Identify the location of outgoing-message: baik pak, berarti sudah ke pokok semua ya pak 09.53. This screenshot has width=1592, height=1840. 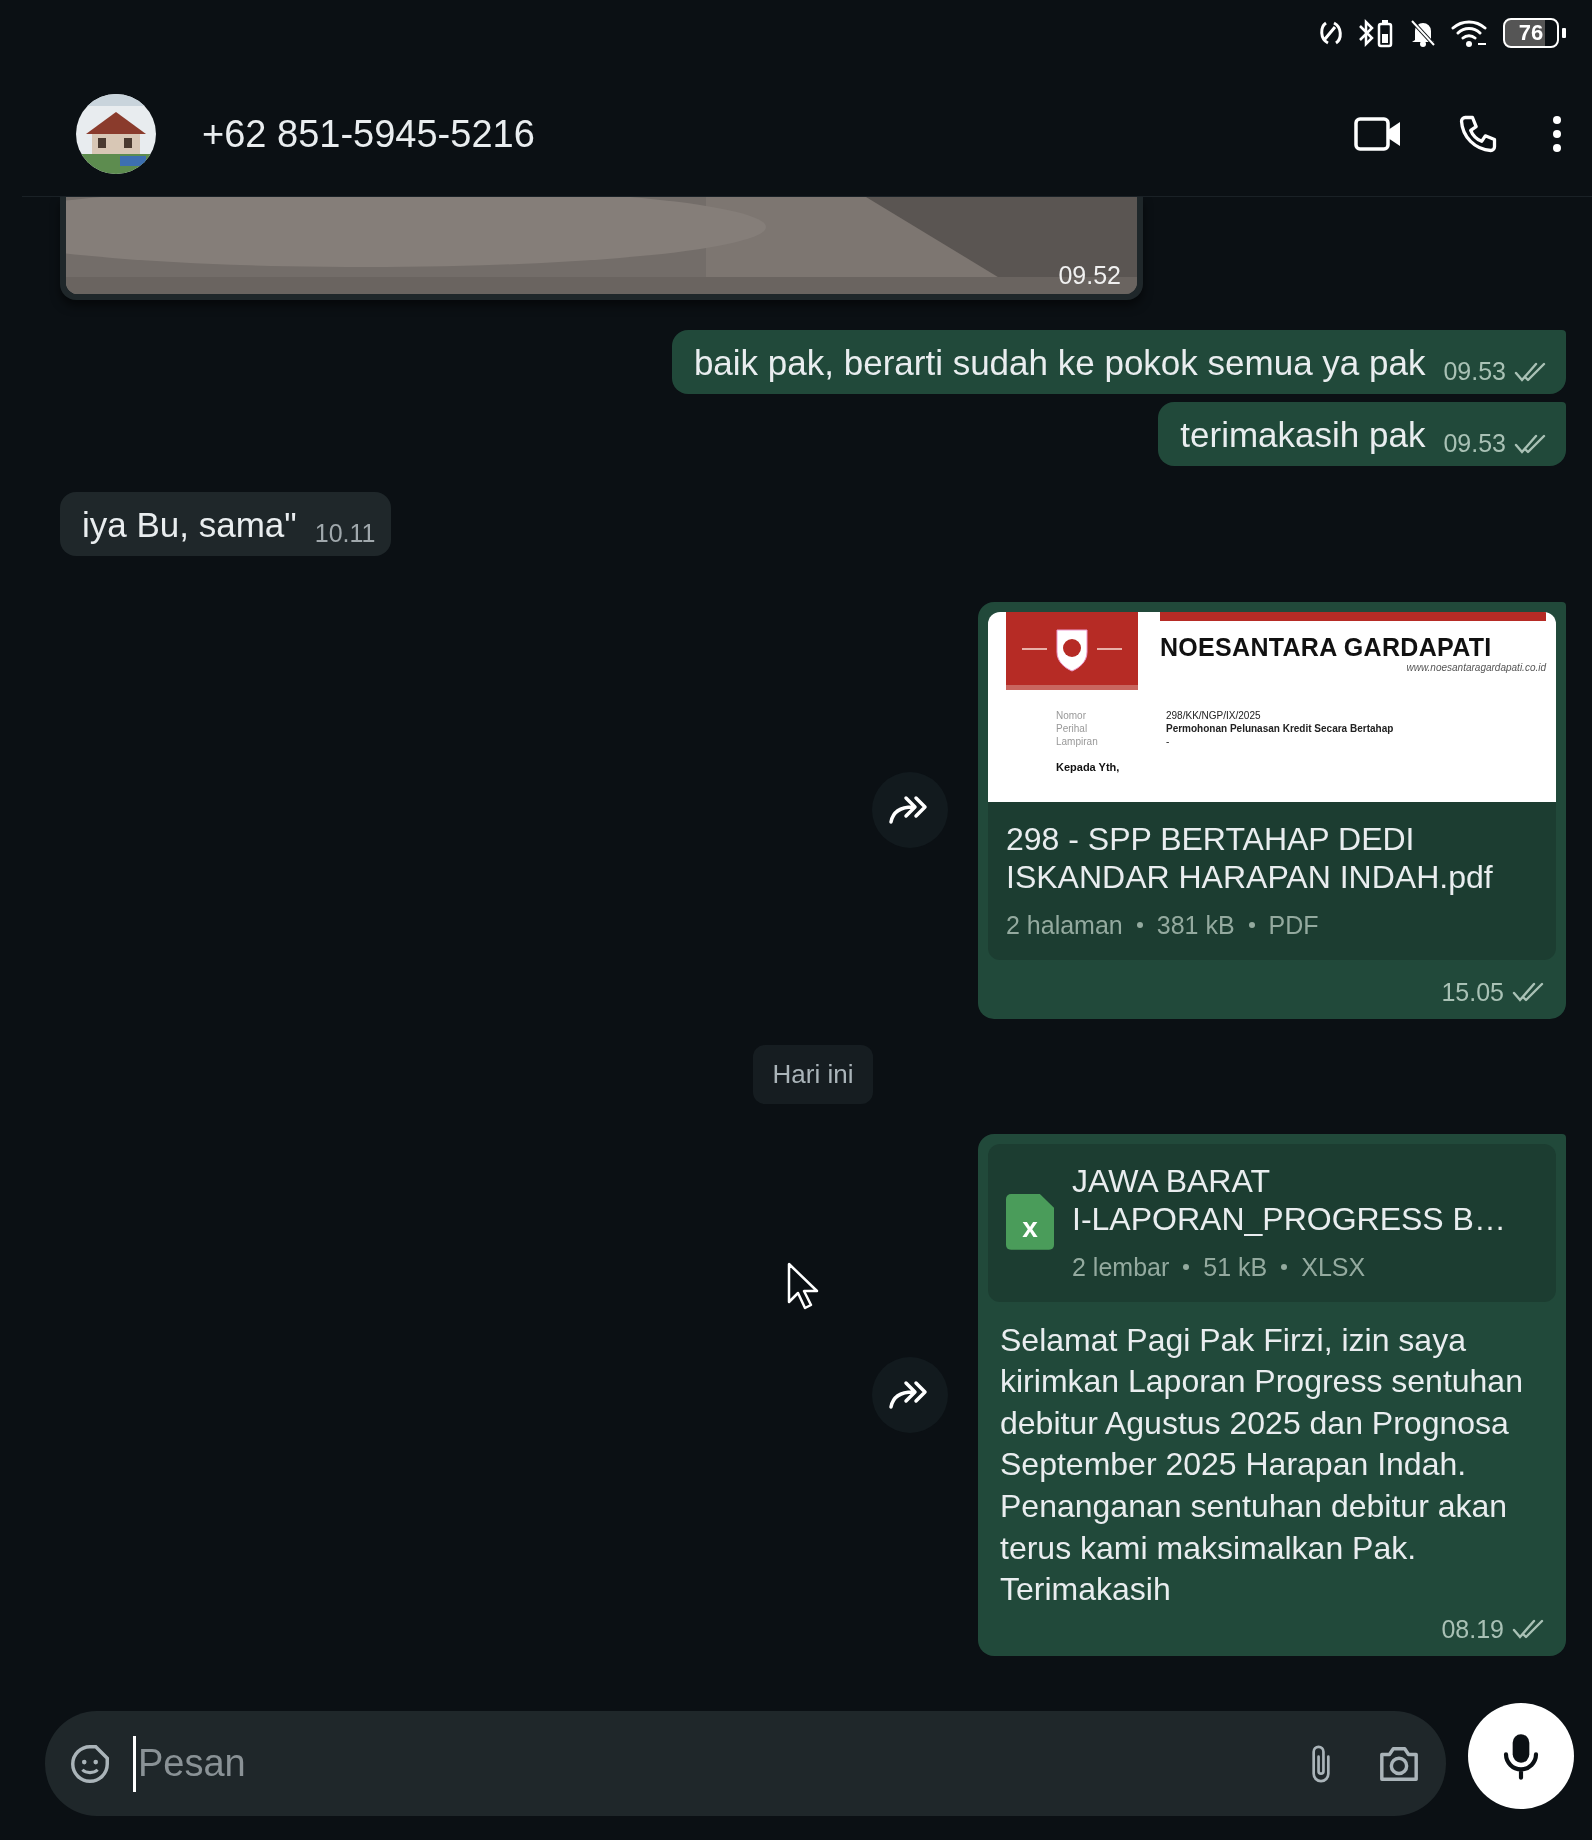
(1118, 362).